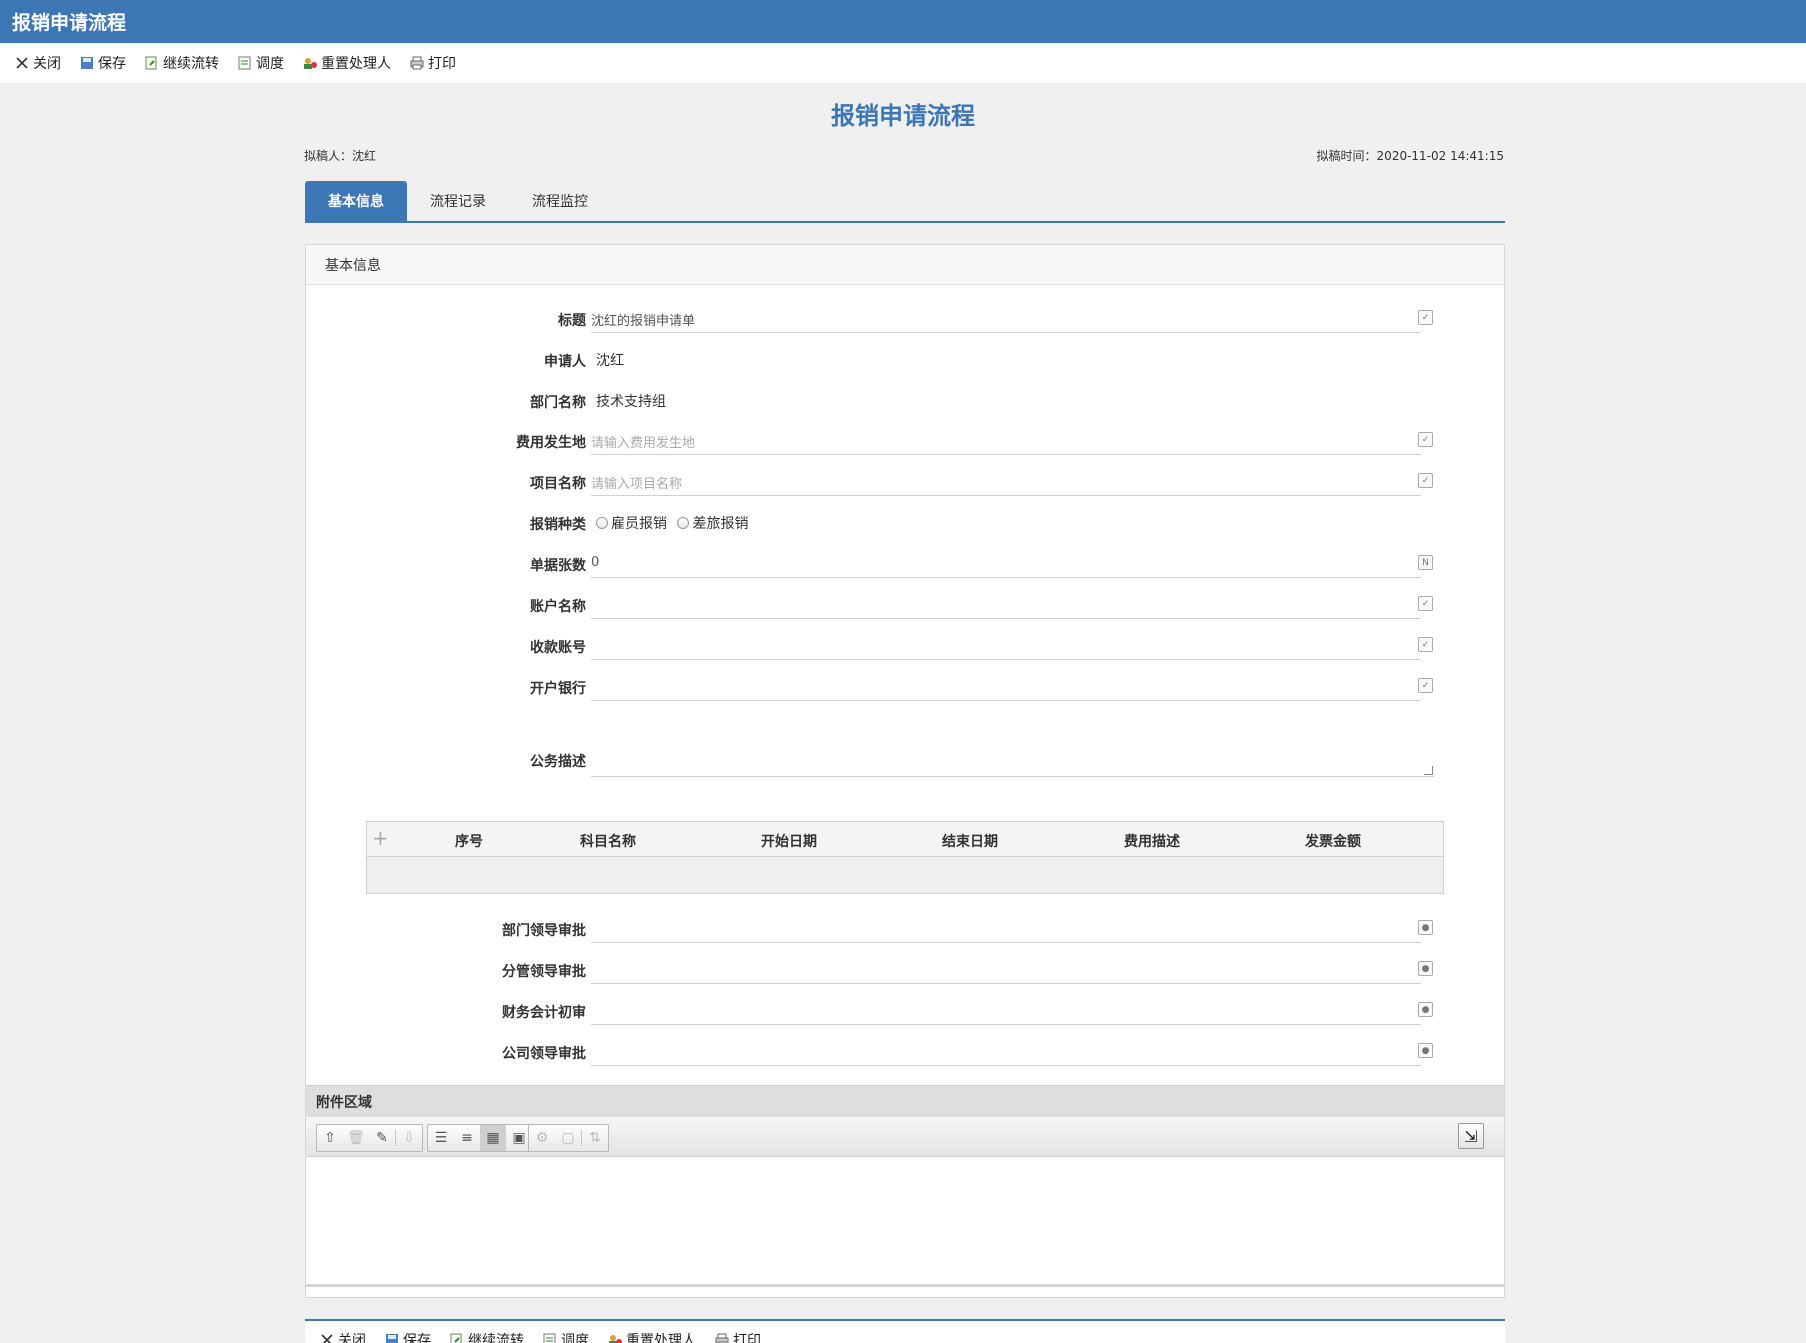 The height and width of the screenshot is (1343, 1806). I want to click on panel-header: 基本信息, so click(905, 265).